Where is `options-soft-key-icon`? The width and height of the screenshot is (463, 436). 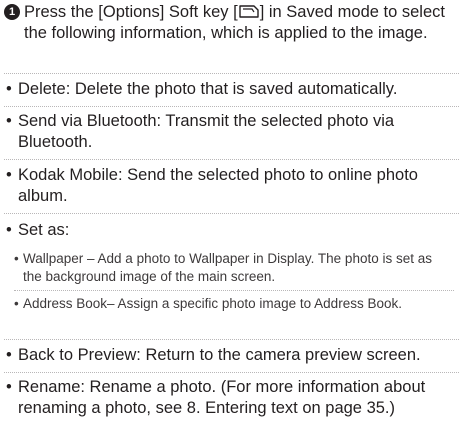
options-soft-key-icon is located at coordinates (248, 11).